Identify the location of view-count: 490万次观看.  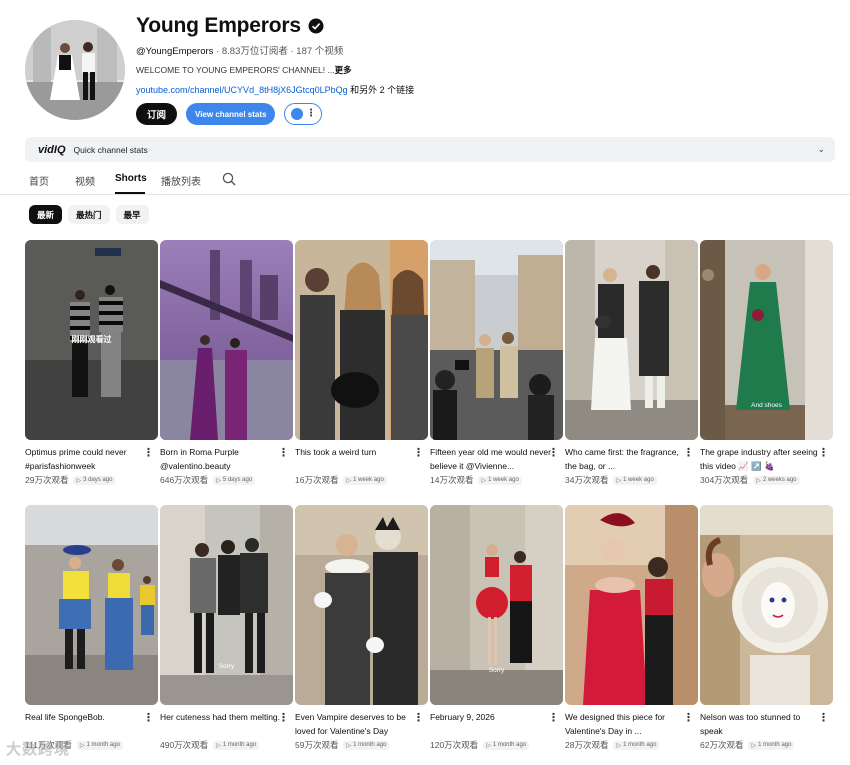
(184, 745).